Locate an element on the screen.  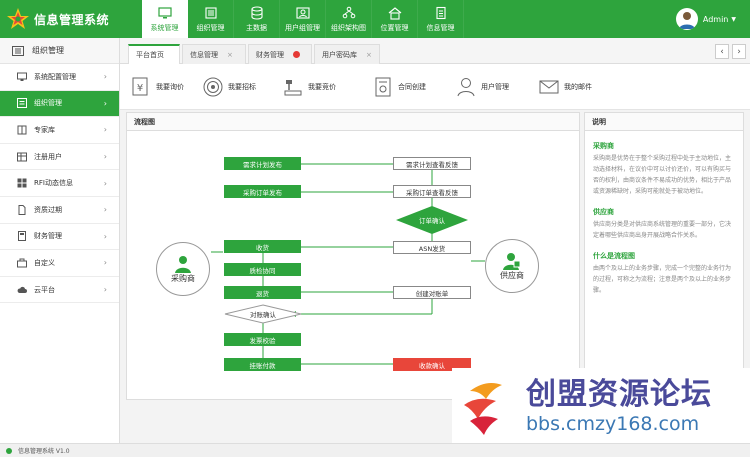
footer-text: 信息管理系统 V1.0 is located at coordinates (44, 451).